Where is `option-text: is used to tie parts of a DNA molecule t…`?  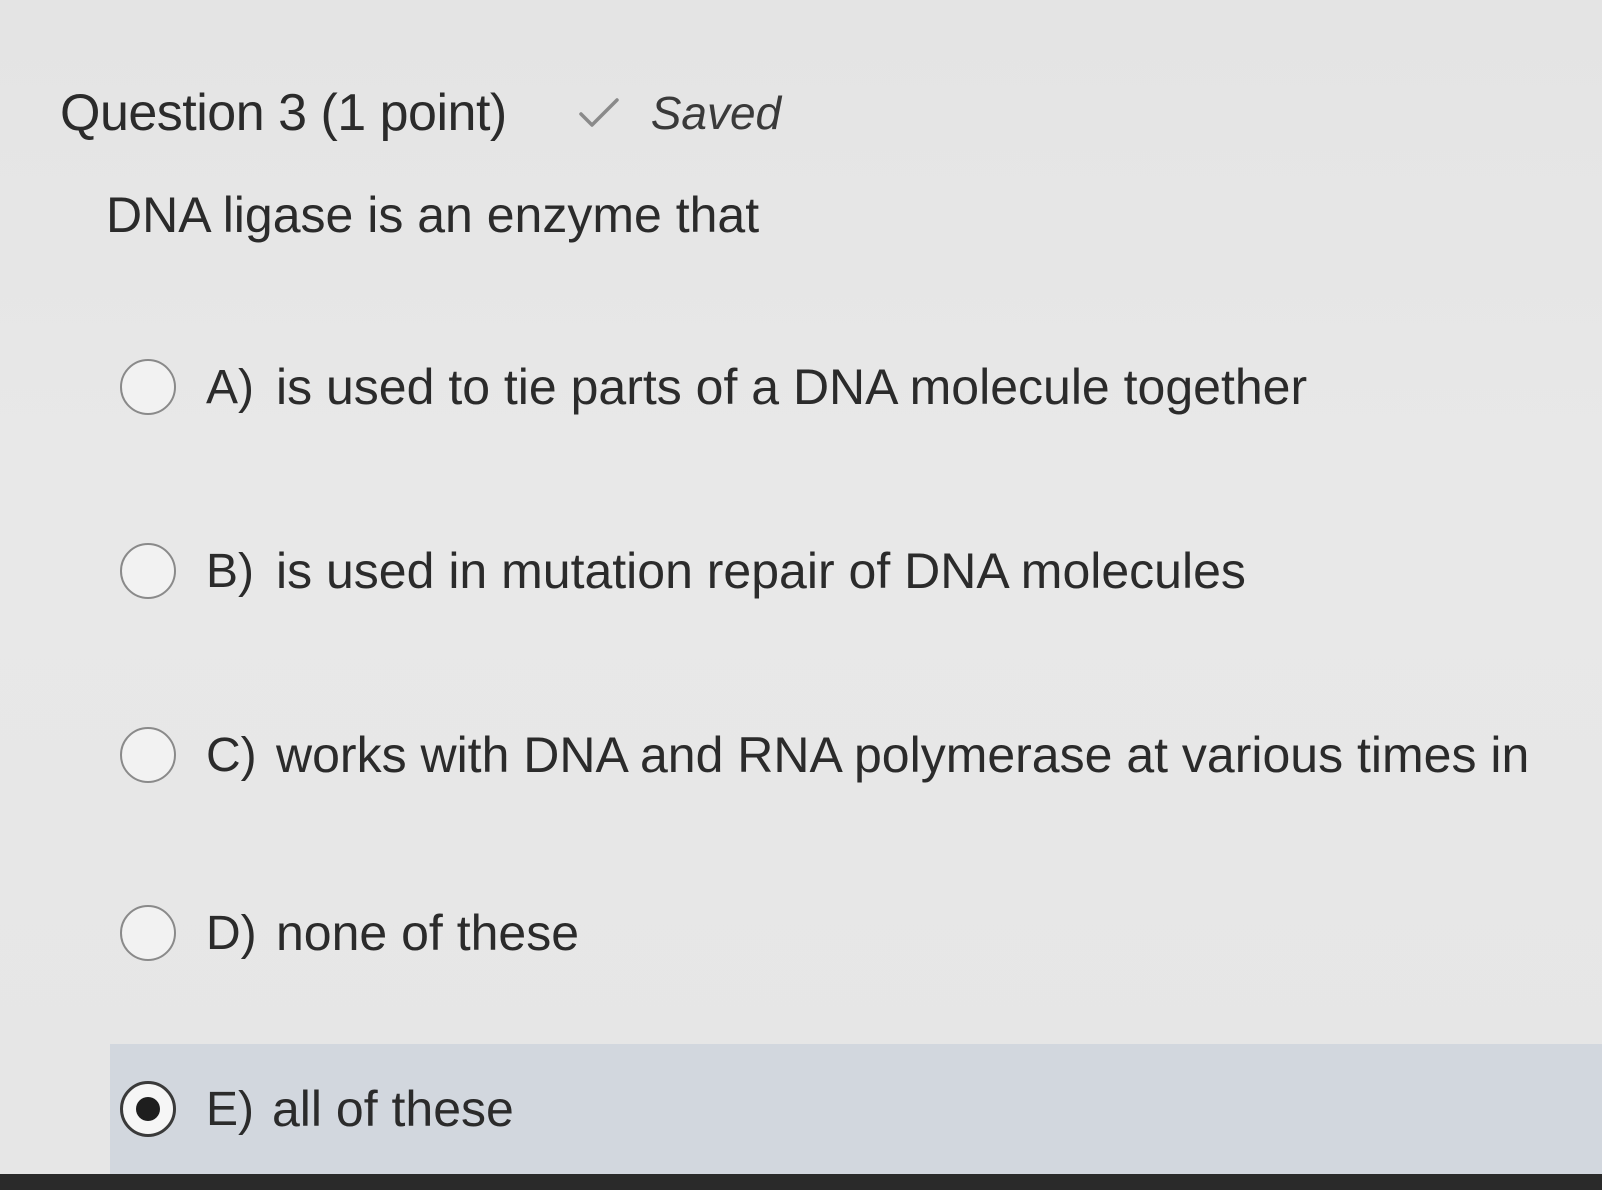 option-text: is used to tie parts of a DNA molecule t… is located at coordinates (792, 387).